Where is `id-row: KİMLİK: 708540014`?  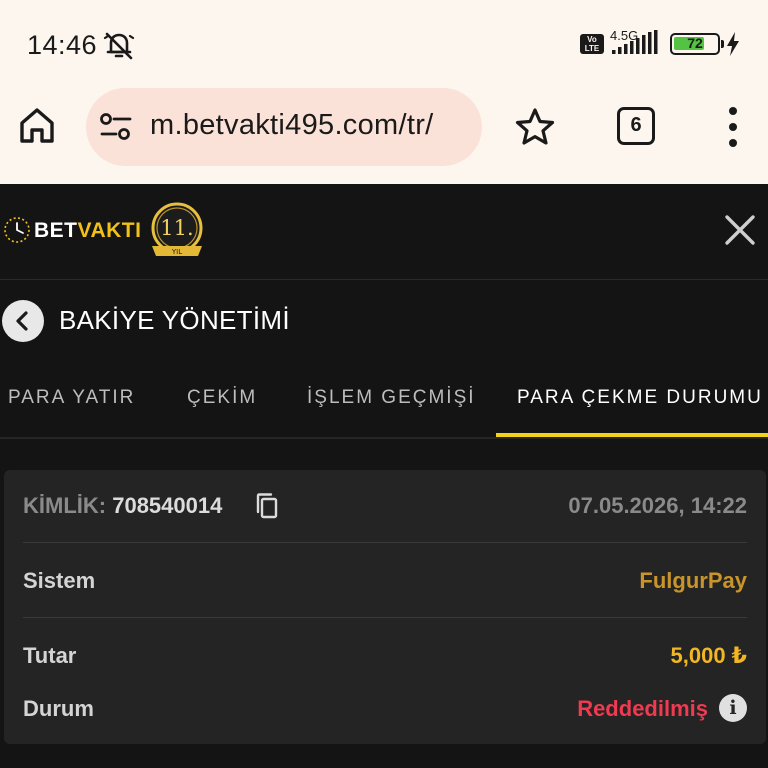
id-row: KİMLİK: 708540014 is located at coordinates (122, 506).